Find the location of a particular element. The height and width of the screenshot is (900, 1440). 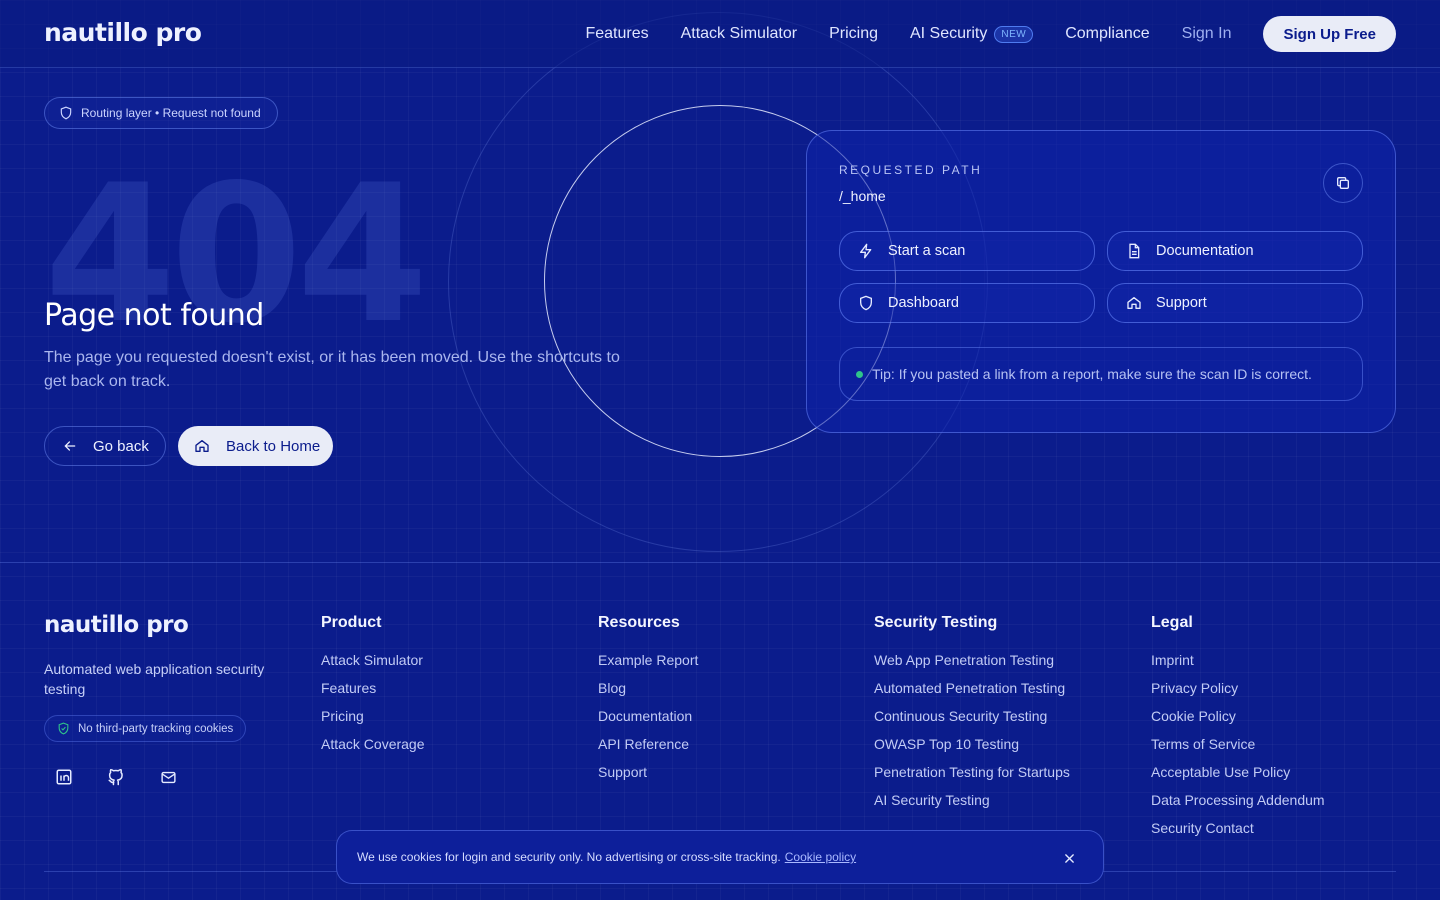

copy-path-button is located at coordinates (1343, 183).